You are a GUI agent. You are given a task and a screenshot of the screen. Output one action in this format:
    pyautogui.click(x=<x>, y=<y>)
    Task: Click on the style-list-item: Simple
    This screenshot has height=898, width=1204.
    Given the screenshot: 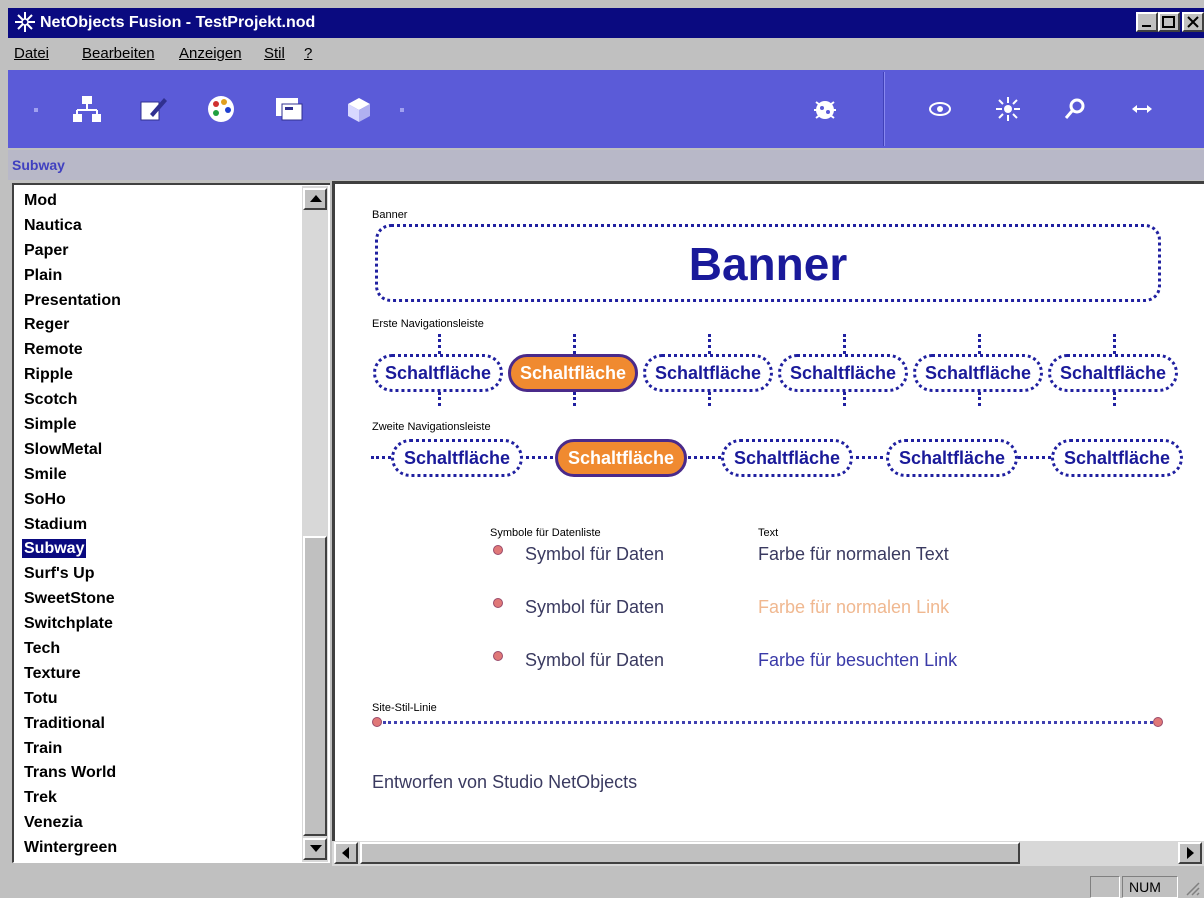 What is the action you would take?
    pyautogui.click(x=161, y=425)
    